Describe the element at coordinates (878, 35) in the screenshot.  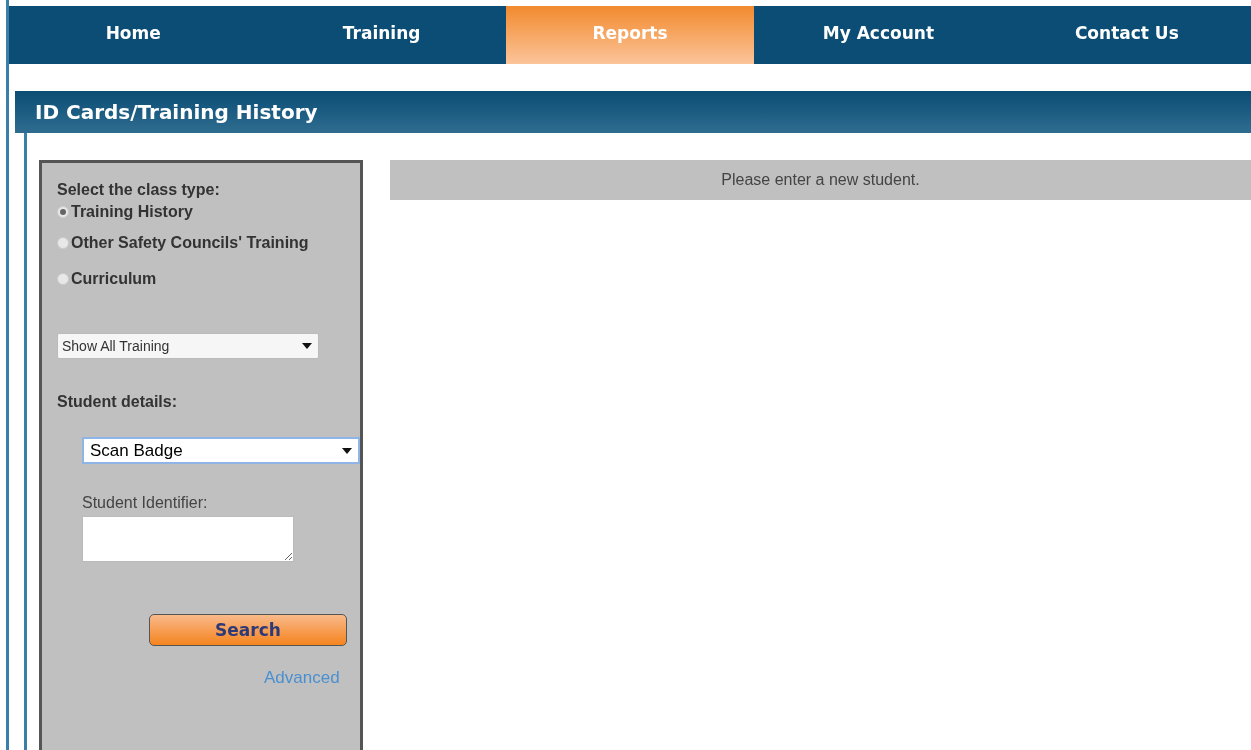
I see `nav-tab: My Account` at that location.